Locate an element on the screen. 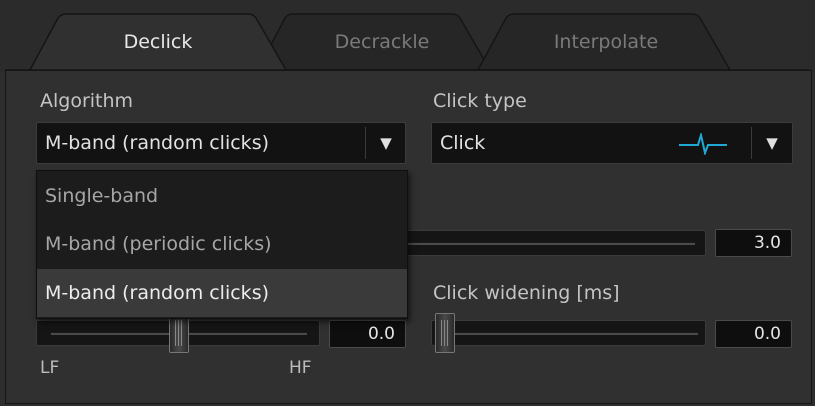  algorithm-option-single-band: Single-band is located at coordinates (222, 196).